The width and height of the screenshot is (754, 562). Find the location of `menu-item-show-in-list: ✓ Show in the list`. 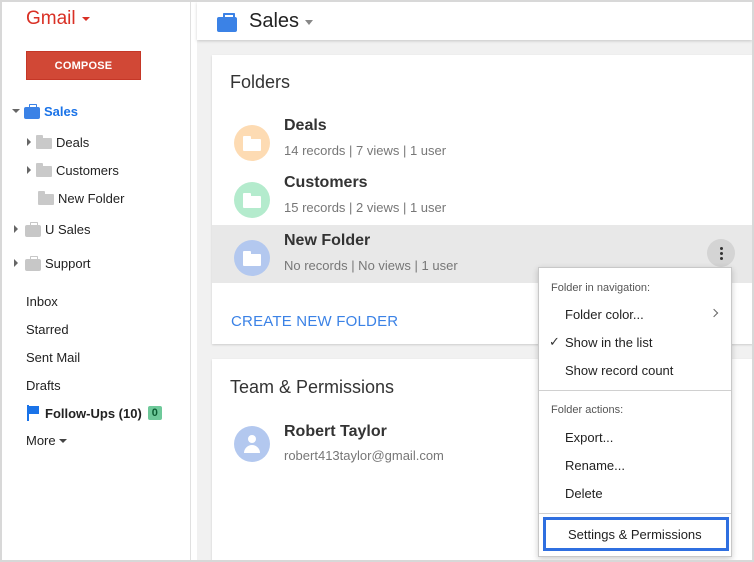

menu-item-show-in-list: ✓ Show in the list is located at coordinates (635, 342).